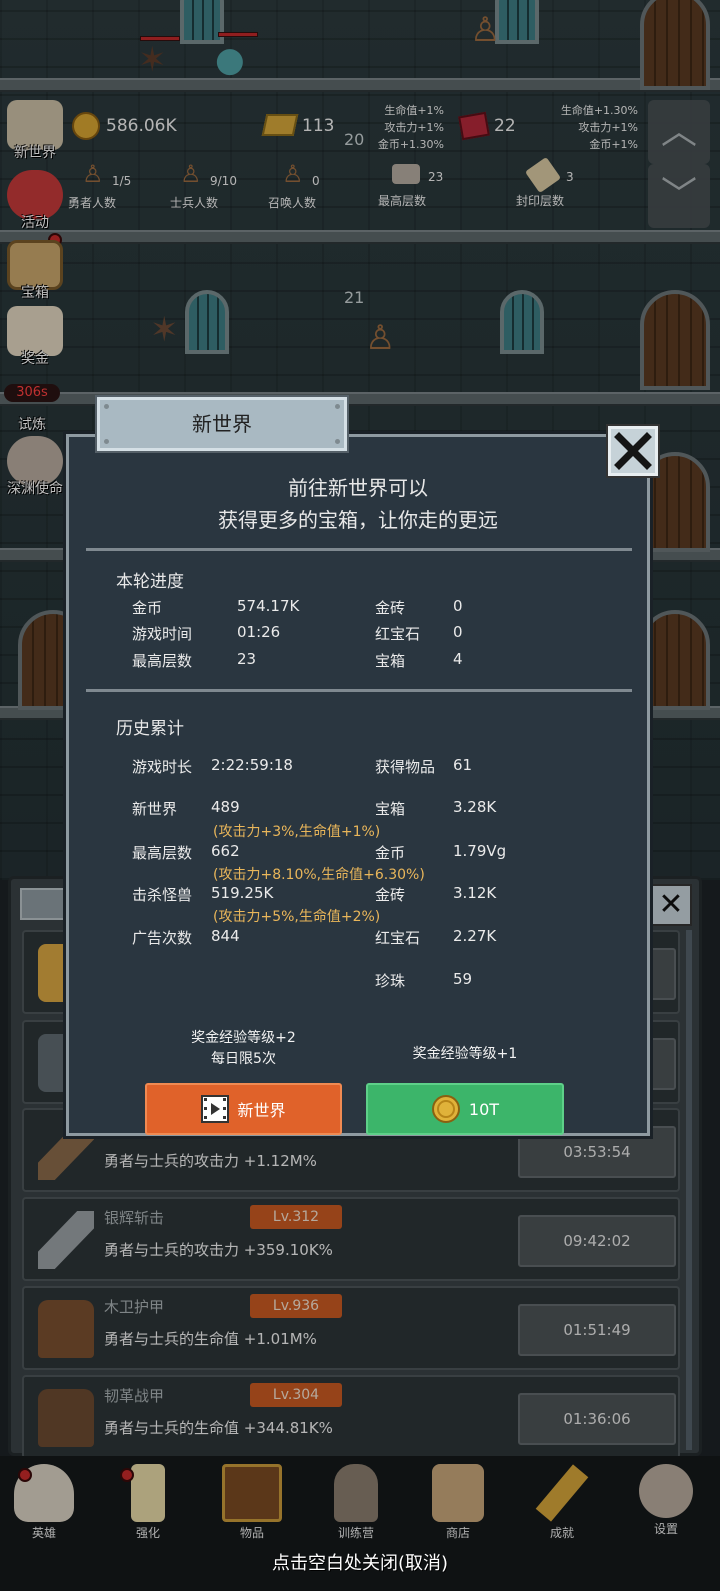 Image resolution: width=720 pixels, height=1591 pixels. What do you see at coordinates (243, 1038) in the screenshot?
I see `video-bonus-note: 奖金经验等级+2` at bounding box center [243, 1038].